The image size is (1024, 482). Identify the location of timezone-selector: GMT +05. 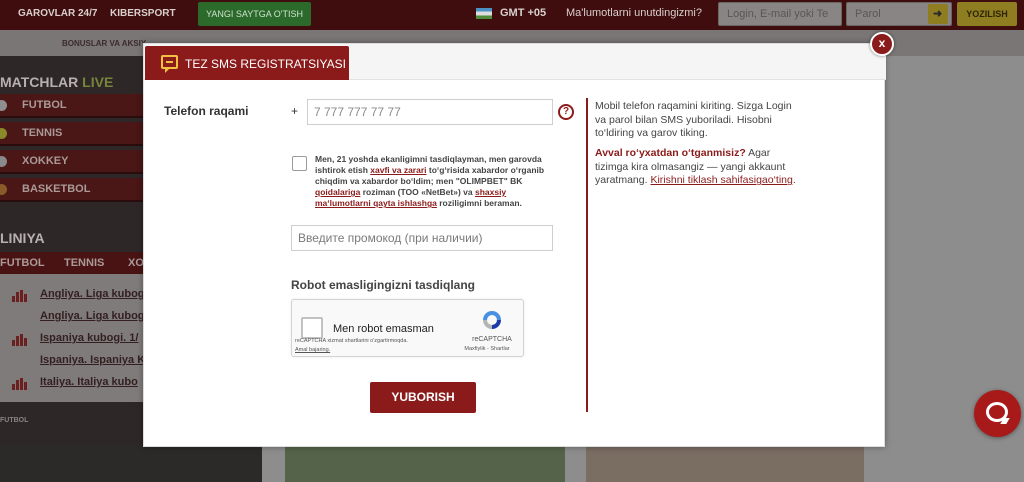
(523, 13).